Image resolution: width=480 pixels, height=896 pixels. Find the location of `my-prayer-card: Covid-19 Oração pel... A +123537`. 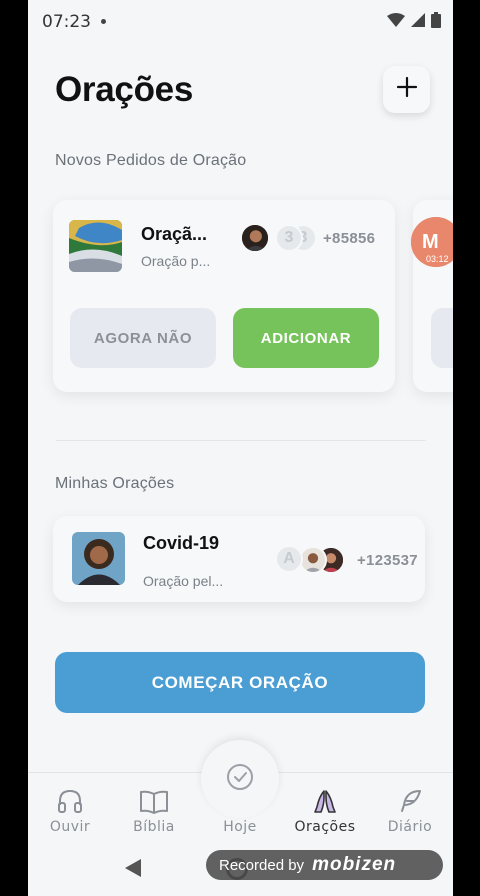

my-prayer-card: Covid-19 Oração pel... A +123537 is located at coordinates (239, 559).